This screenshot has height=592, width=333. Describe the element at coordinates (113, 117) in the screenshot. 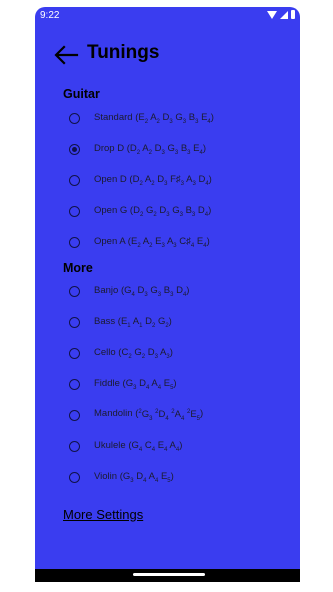

I see `tuning-name: Standard` at that location.